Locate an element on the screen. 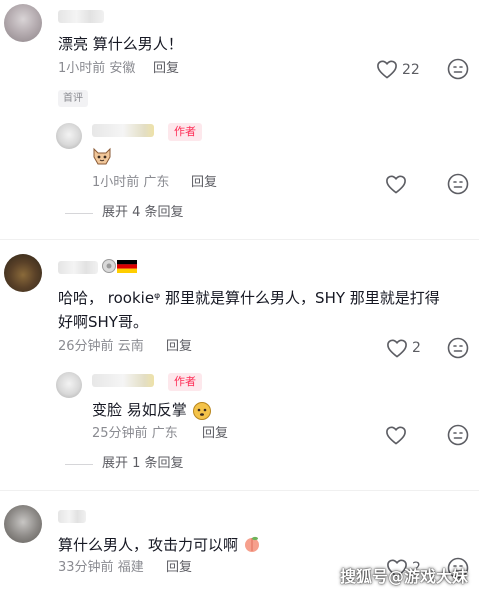  expand-replies-button: 展开 4 条回复 is located at coordinates (143, 213).